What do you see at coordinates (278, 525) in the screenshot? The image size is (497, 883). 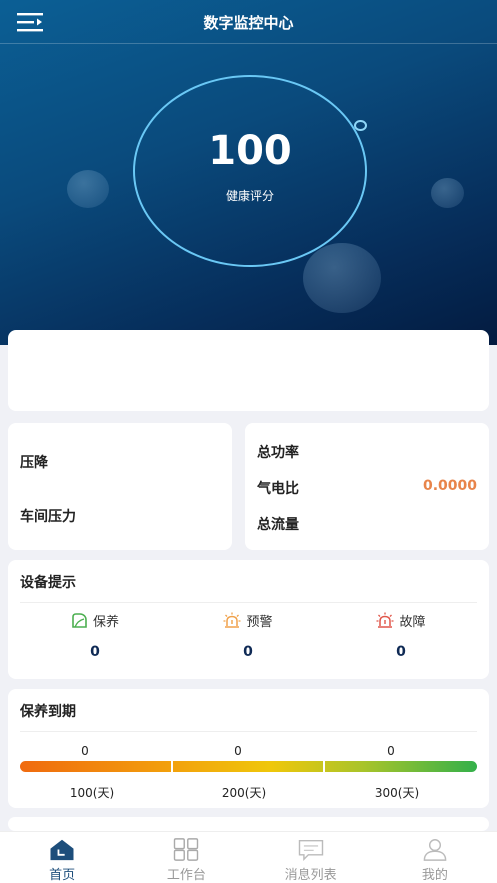 I see `total-flow-label: 总流量` at bounding box center [278, 525].